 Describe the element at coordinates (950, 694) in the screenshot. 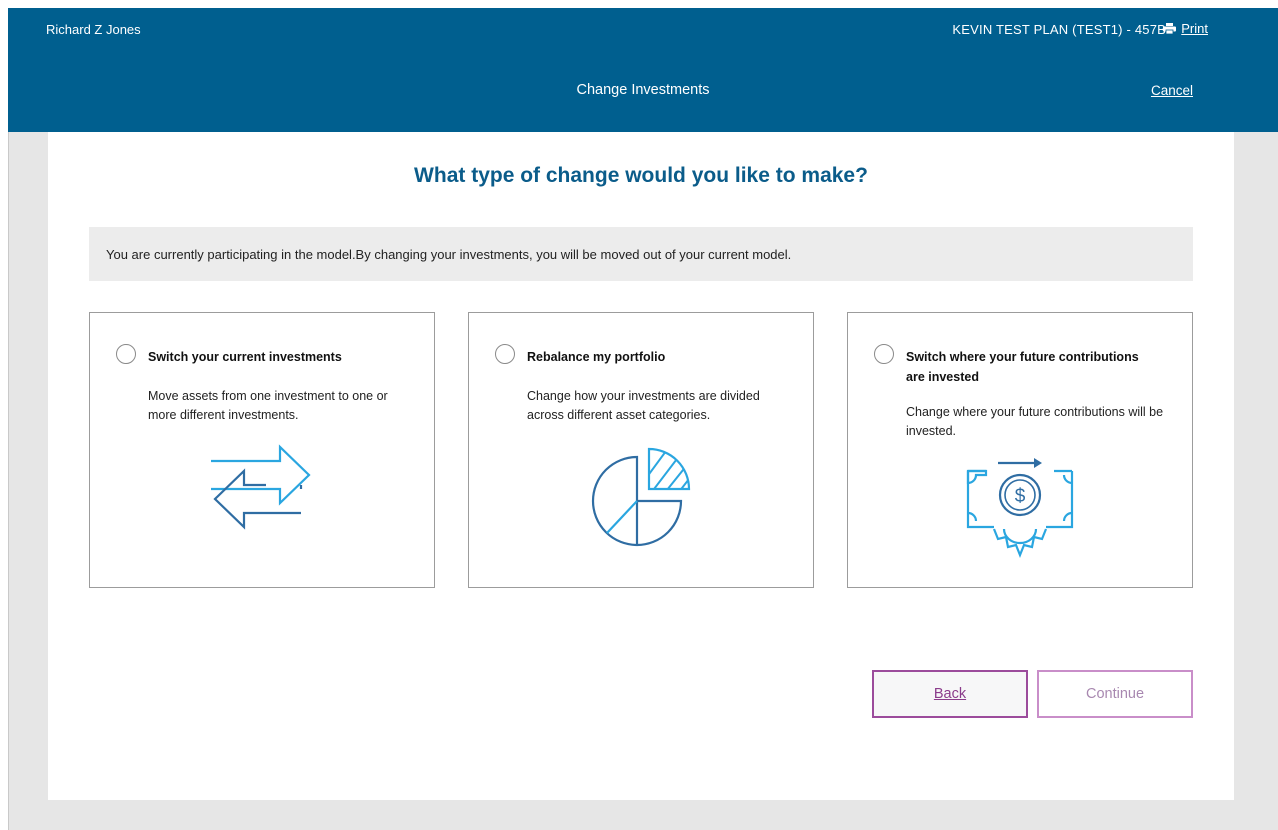

I see `back-button: Back` at that location.